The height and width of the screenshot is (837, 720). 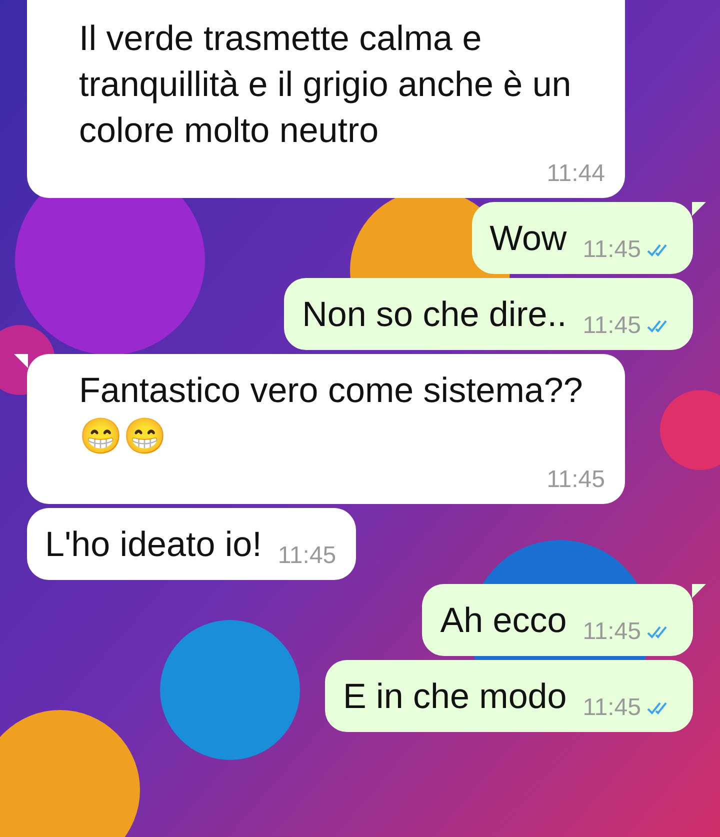 I want to click on message-text: Il verde trasmette calma e tranquillità e il grigio anche è un colore molto neutro, so click(x=325, y=85).